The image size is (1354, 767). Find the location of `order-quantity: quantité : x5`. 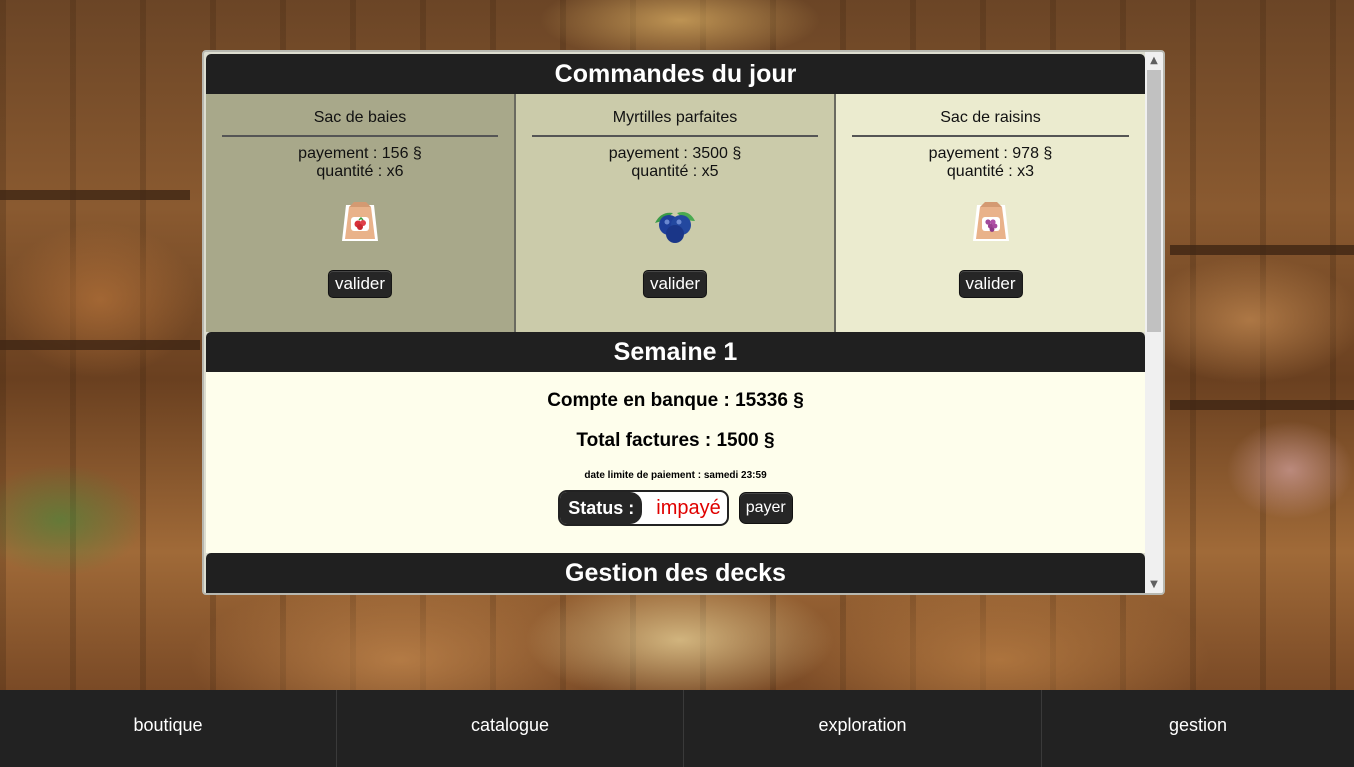

order-quantity: quantité : x5 is located at coordinates (675, 171).